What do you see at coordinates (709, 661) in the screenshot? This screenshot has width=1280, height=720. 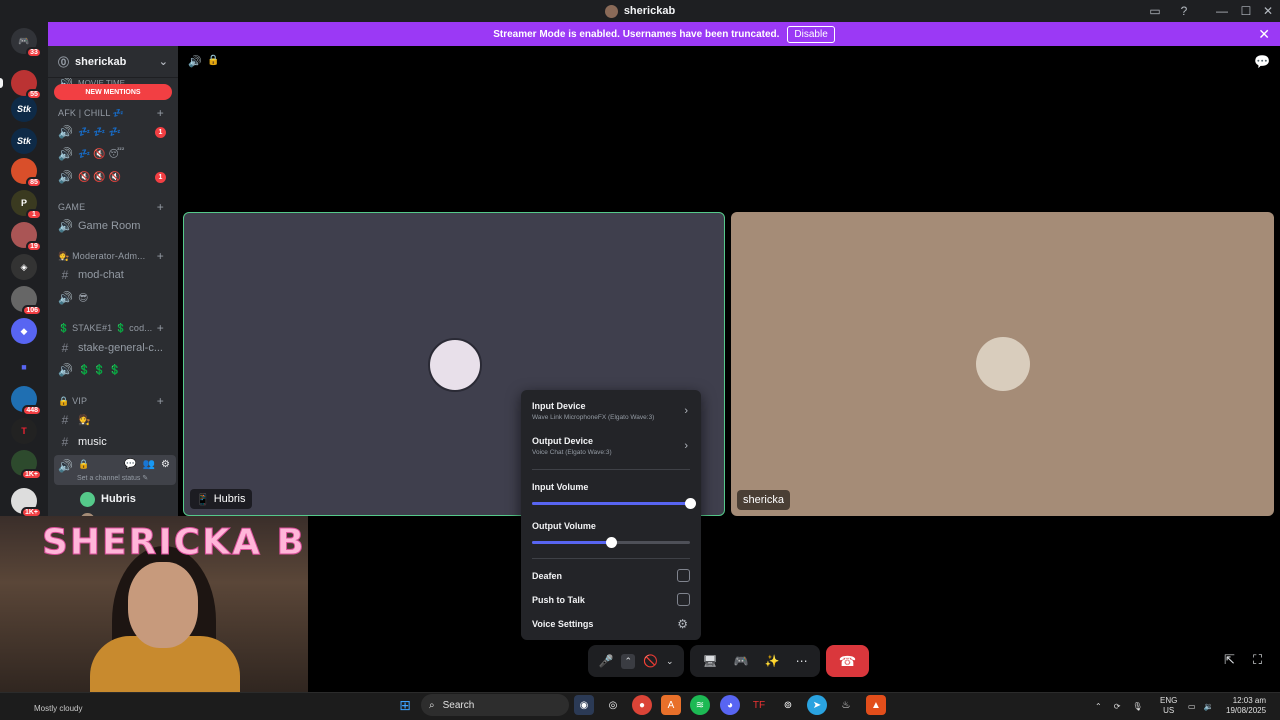 I see `screen-share-icon: 🖥` at bounding box center [709, 661].